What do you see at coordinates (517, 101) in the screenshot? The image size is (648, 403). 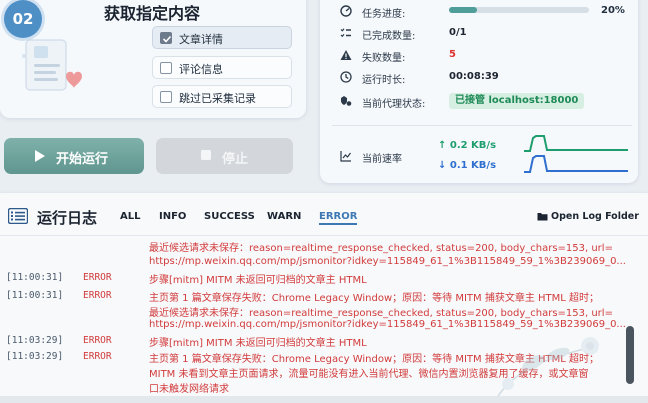 I see `proxy-status-badge: 已接管 localhost:18000` at bounding box center [517, 101].